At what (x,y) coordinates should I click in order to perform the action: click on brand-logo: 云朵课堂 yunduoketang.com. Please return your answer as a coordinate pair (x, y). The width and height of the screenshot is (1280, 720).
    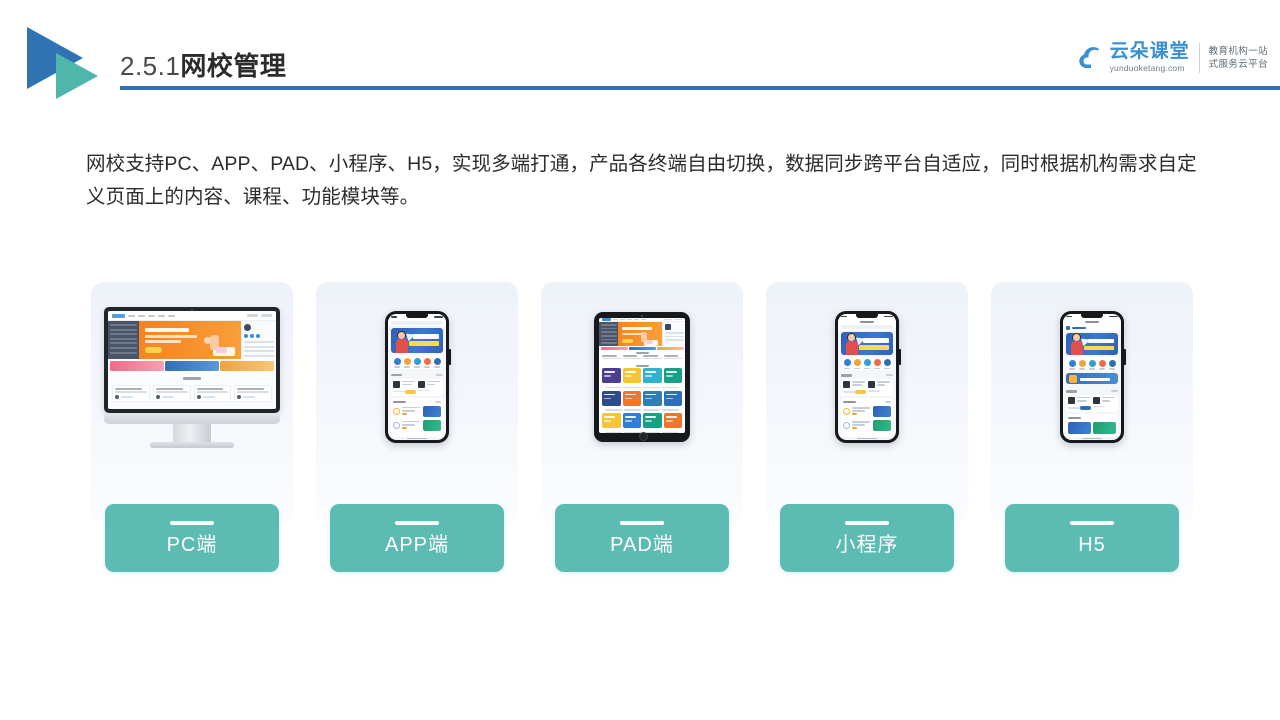
    Looking at the image, I should click on (1134, 58).